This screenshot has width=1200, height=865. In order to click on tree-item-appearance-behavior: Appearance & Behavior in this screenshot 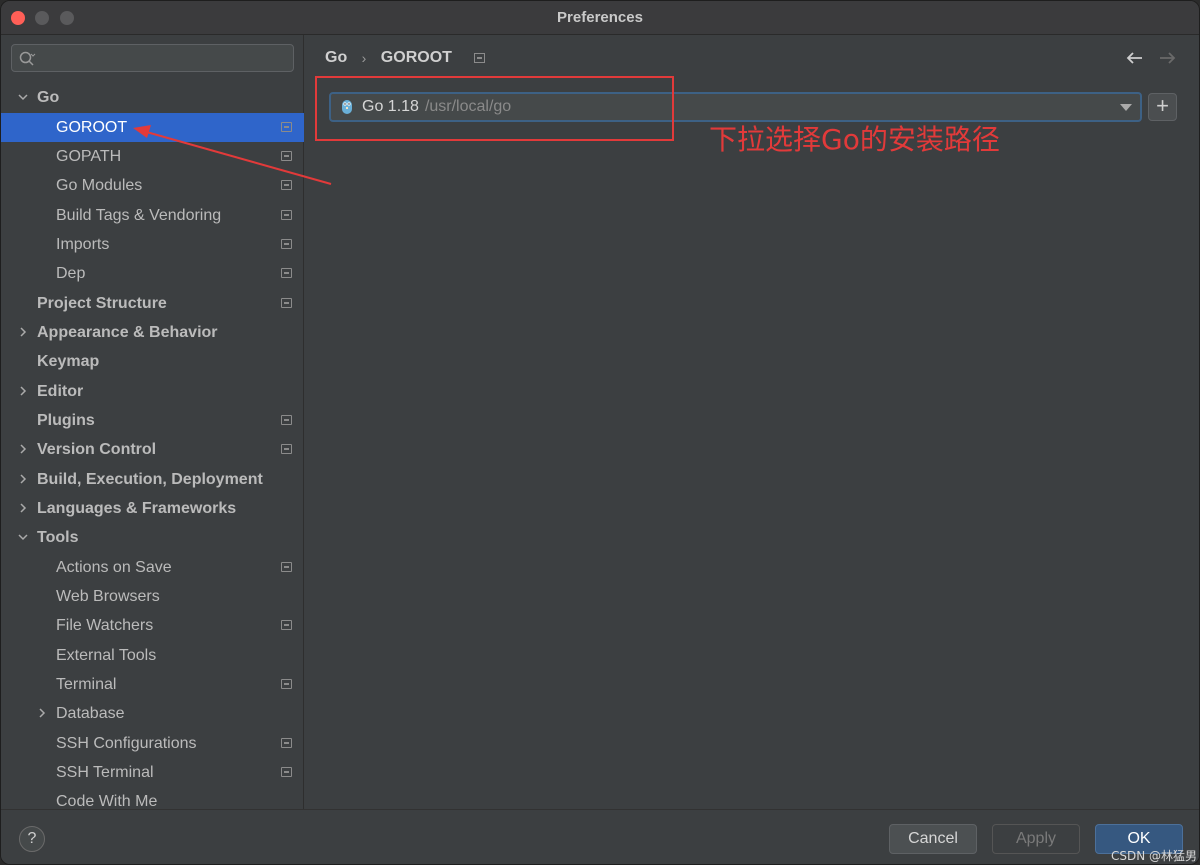, I will do `click(152, 332)`.